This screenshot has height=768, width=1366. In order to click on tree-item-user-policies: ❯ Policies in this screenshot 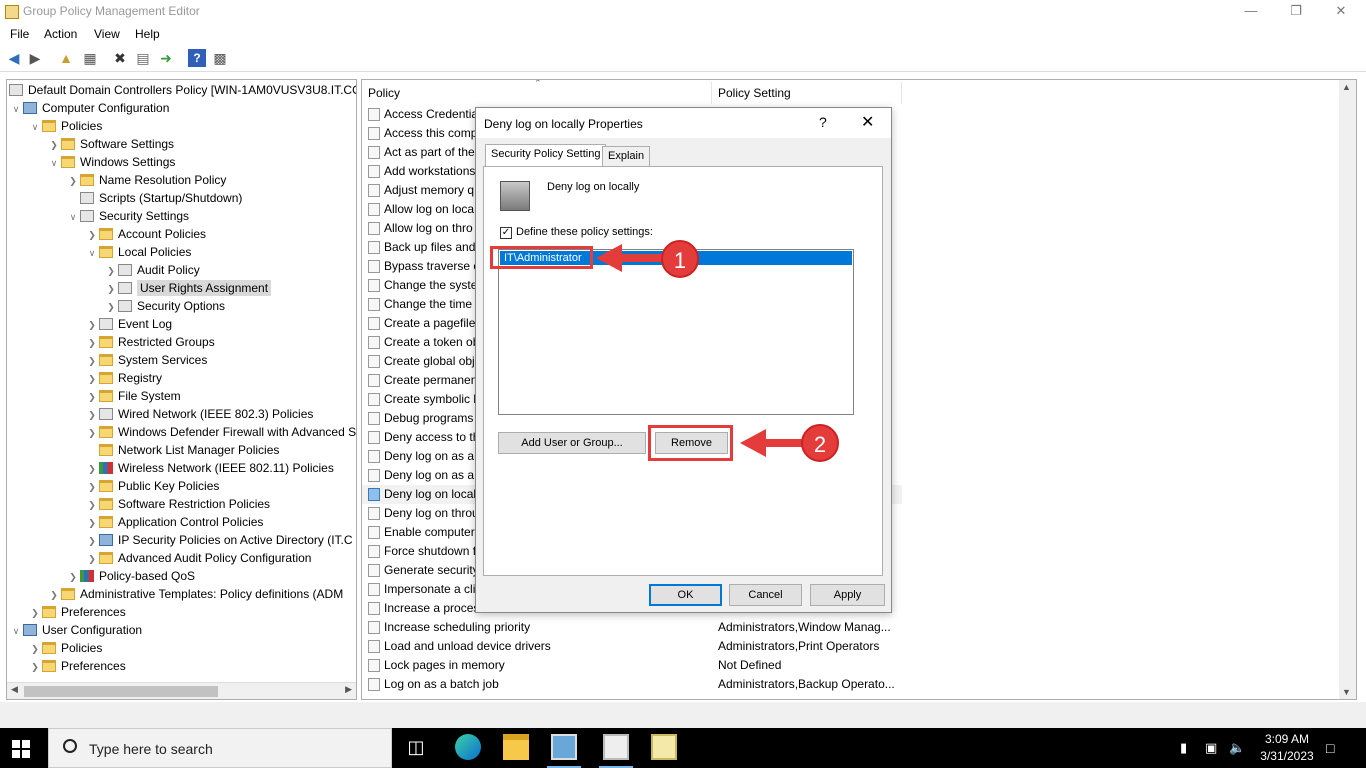, I will do `click(65, 648)`.